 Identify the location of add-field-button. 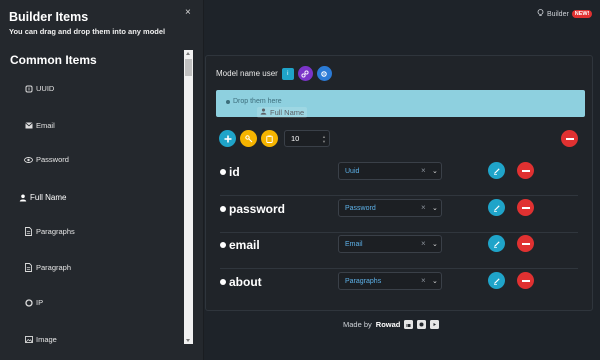
(227, 138).